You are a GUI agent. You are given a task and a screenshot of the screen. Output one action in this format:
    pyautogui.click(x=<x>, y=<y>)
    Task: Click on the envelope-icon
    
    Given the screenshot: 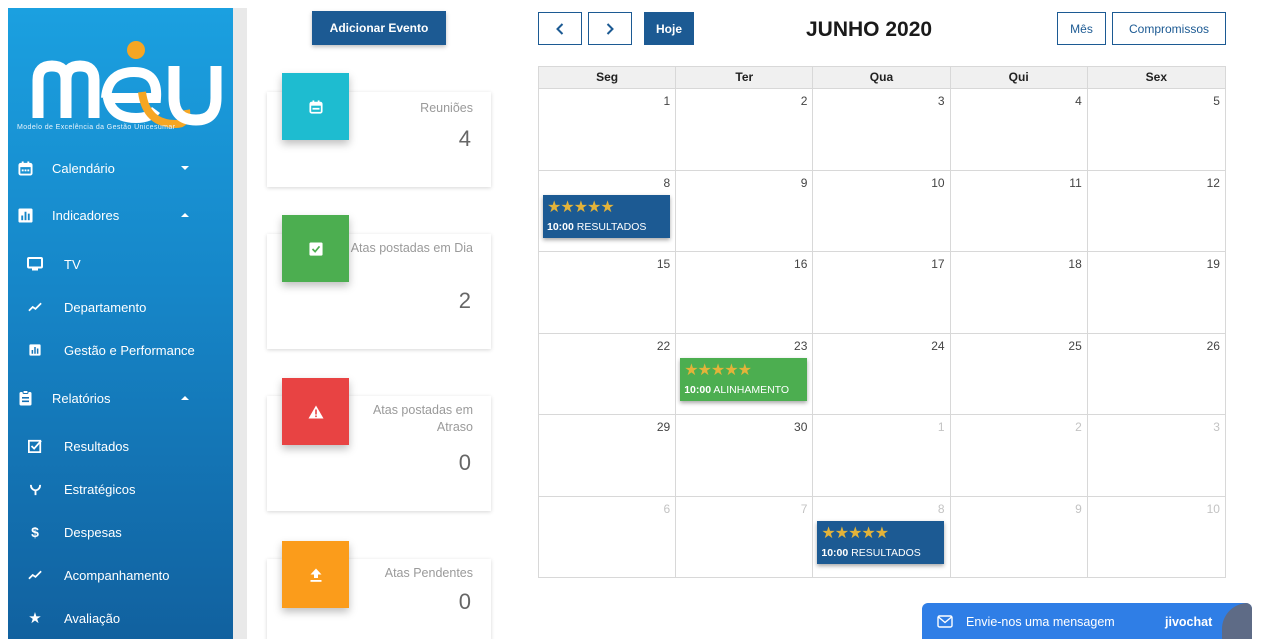 What is the action you would take?
    pyautogui.click(x=945, y=621)
    